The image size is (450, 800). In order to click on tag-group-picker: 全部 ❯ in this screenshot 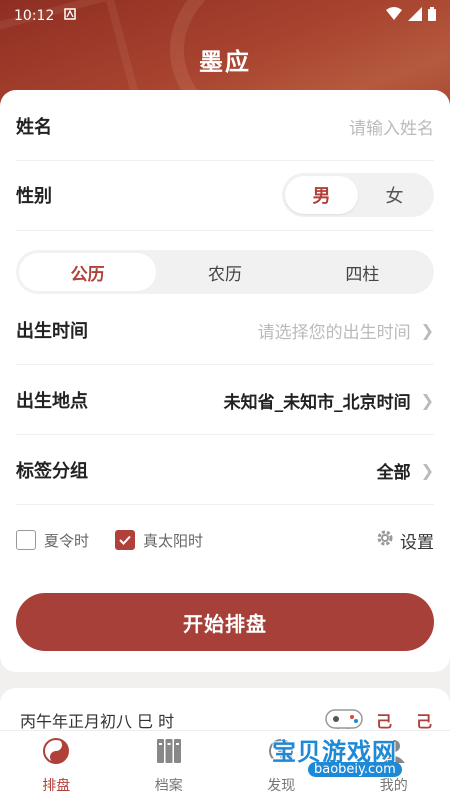, I will do `click(405, 470)`.